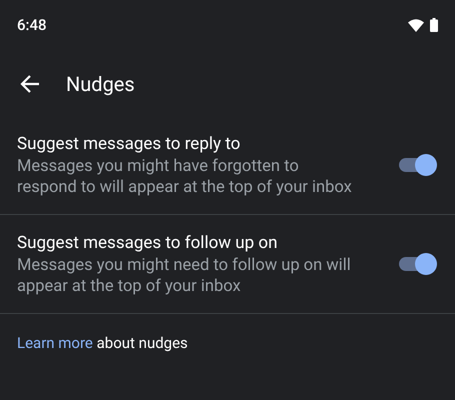 The height and width of the screenshot is (400, 455). Describe the element at coordinates (184, 276) in the screenshot. I see `setting-summary: Messages you might need to follow up on will appear at the top of your inbox` at that location.